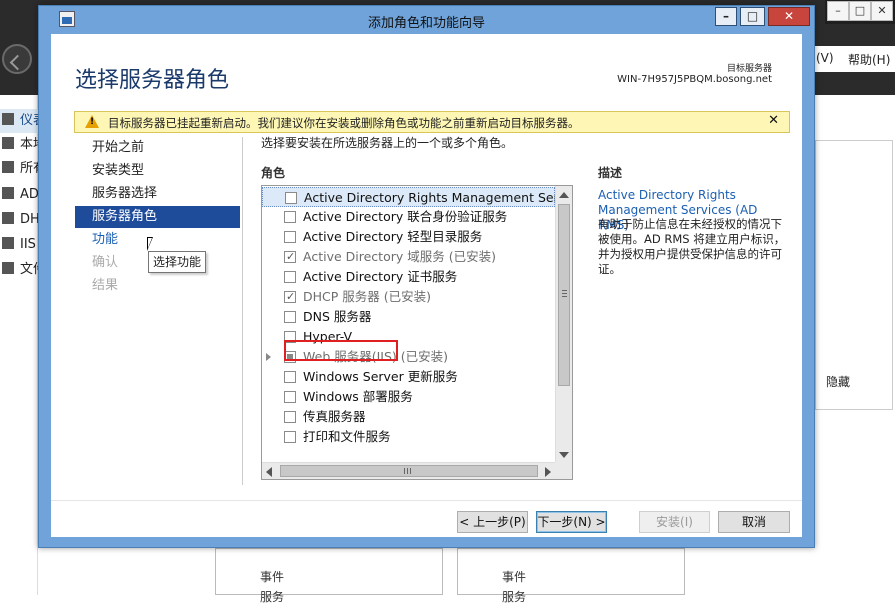  What do you see at coordinates (749, 69) in the screenshot?
I see `target-server-label: 目标服务器` at bounding box center [749, 69].